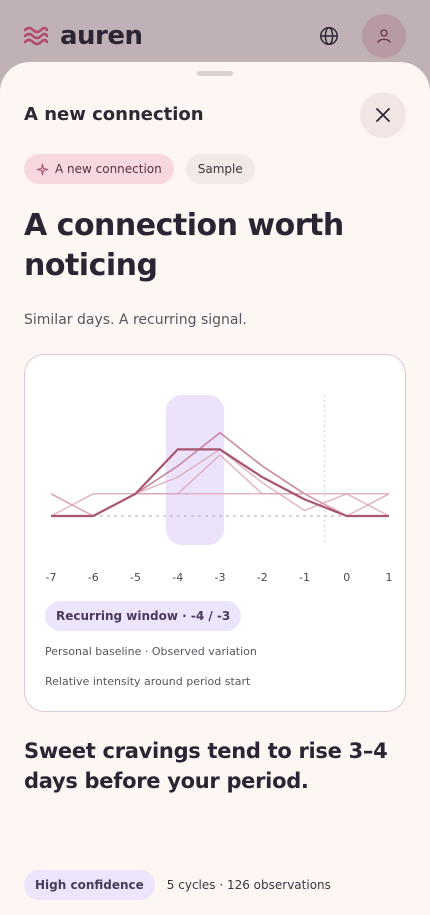 The width and height of the screenshot is (430, 915). I want to click on profile-button, so click(384, 36).